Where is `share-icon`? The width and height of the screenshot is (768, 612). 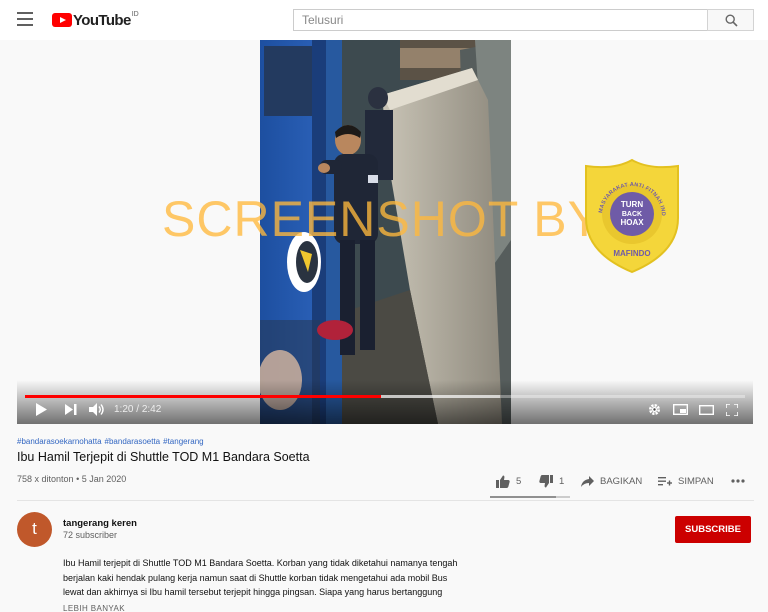
share-icon is located at coordinates (587, 481).